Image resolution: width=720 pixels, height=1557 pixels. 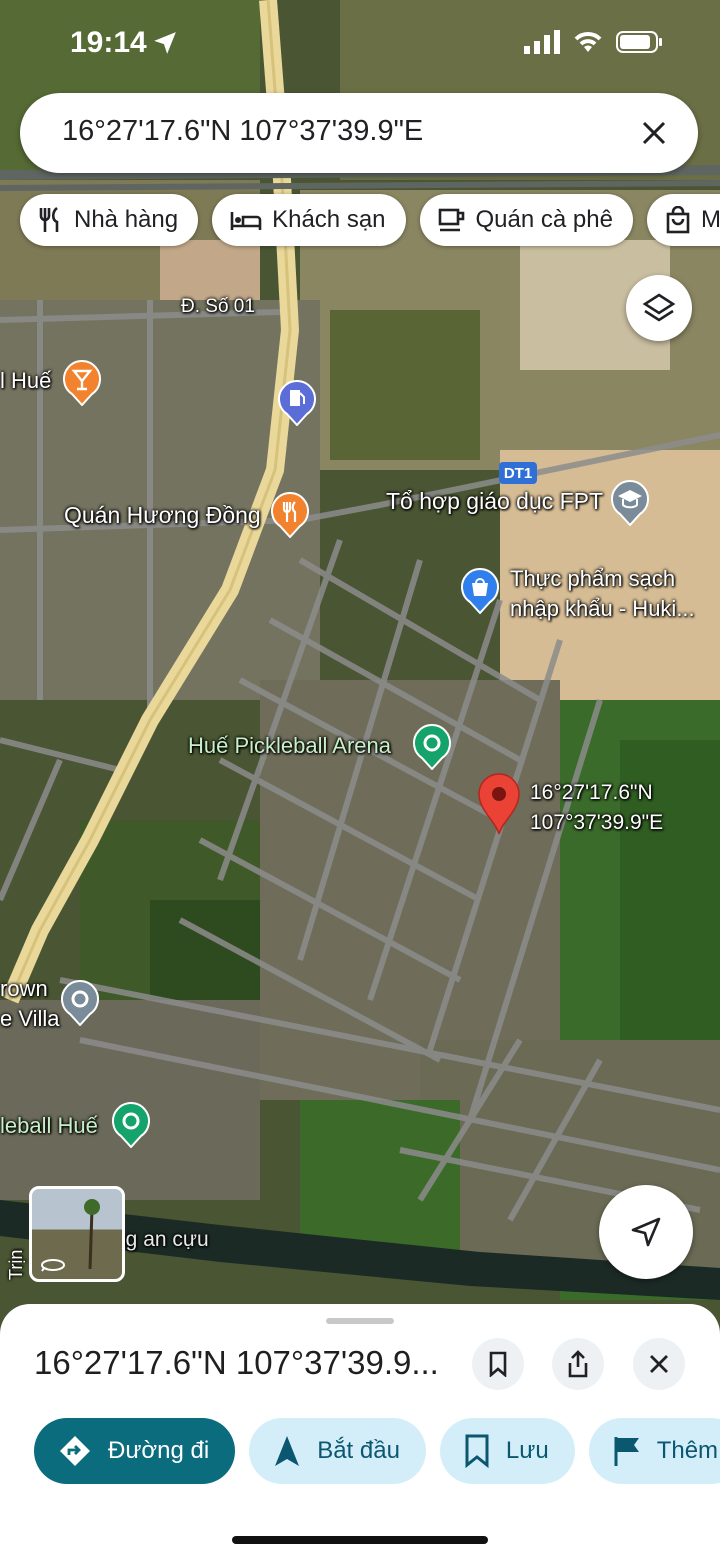 I want to click on search-bar: 16°27'17.6"N 107°37'39.9"E, so click(x=359, y=133).